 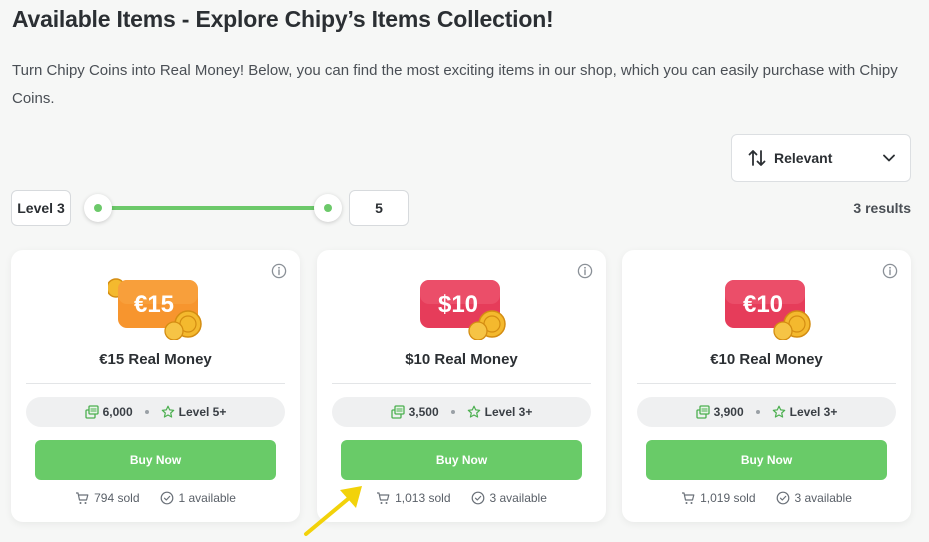 I want to click on badge-label: €10, so click(x=762, y=304).